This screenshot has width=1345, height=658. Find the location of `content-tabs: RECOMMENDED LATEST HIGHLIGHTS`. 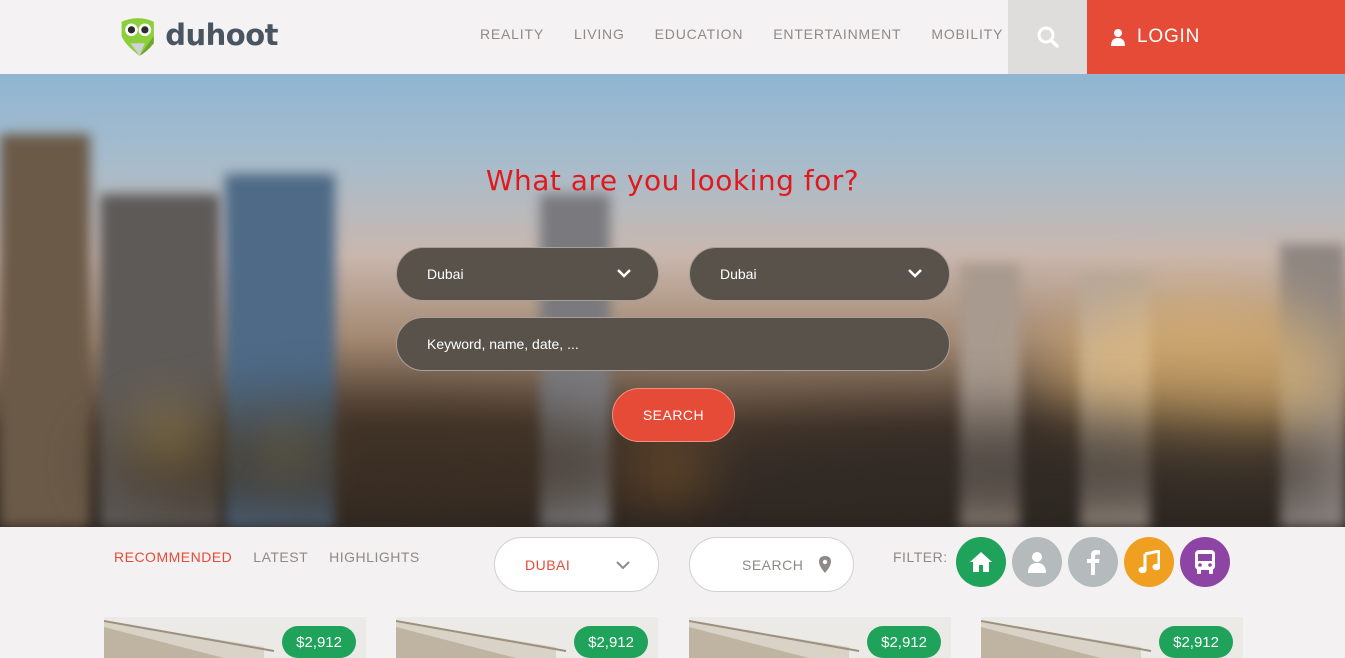

content-tabs: RECOMMENDED LATEST HIGHLIGHTS is located at coordinates (277, 557).